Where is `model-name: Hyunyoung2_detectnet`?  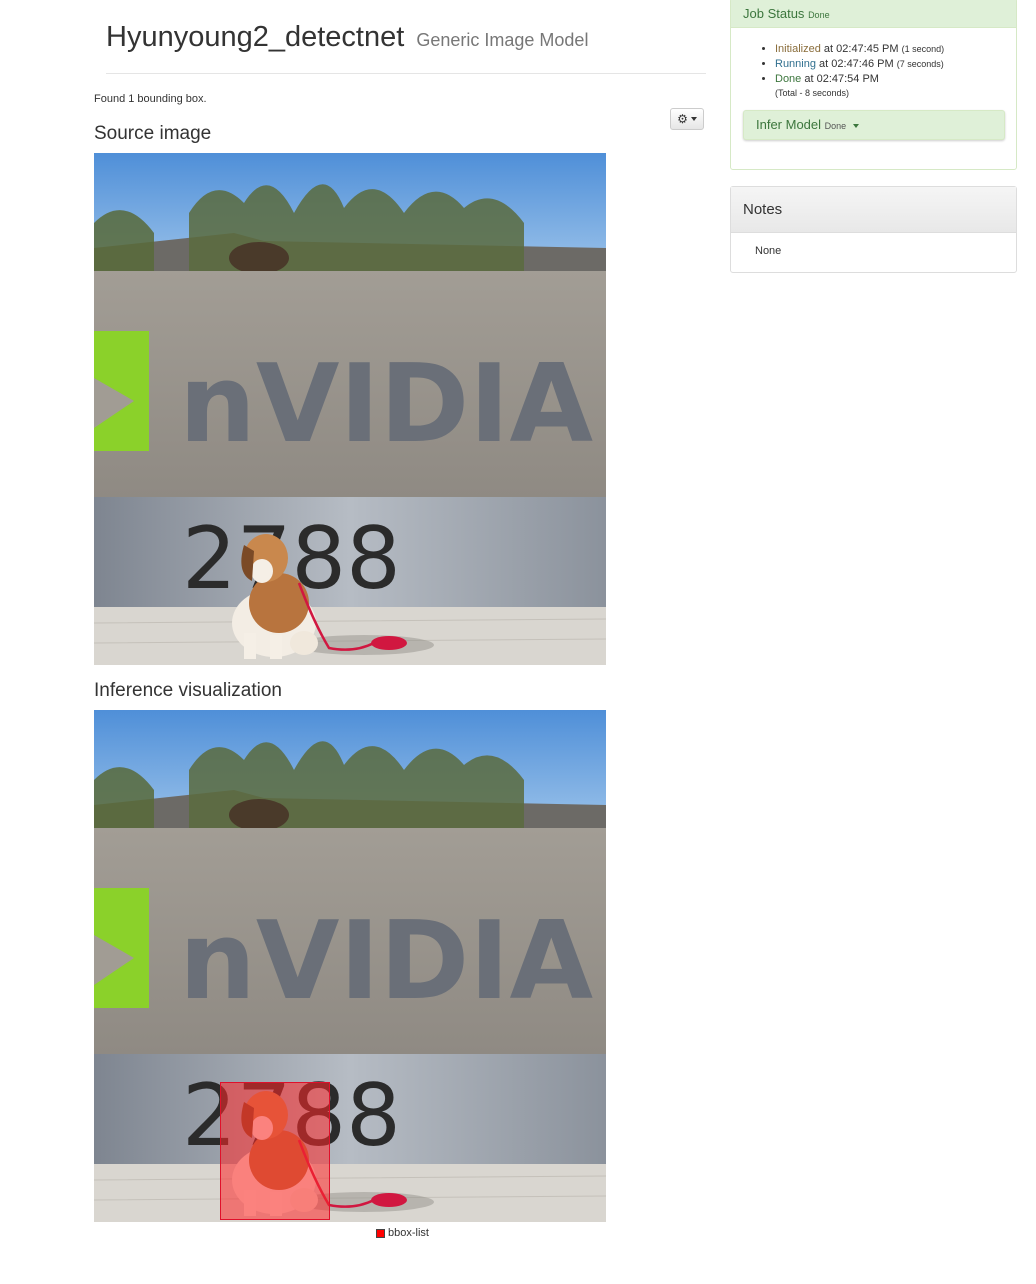 model-name: Hyunyoung2_detectnet is located at coordinates (255, 37).